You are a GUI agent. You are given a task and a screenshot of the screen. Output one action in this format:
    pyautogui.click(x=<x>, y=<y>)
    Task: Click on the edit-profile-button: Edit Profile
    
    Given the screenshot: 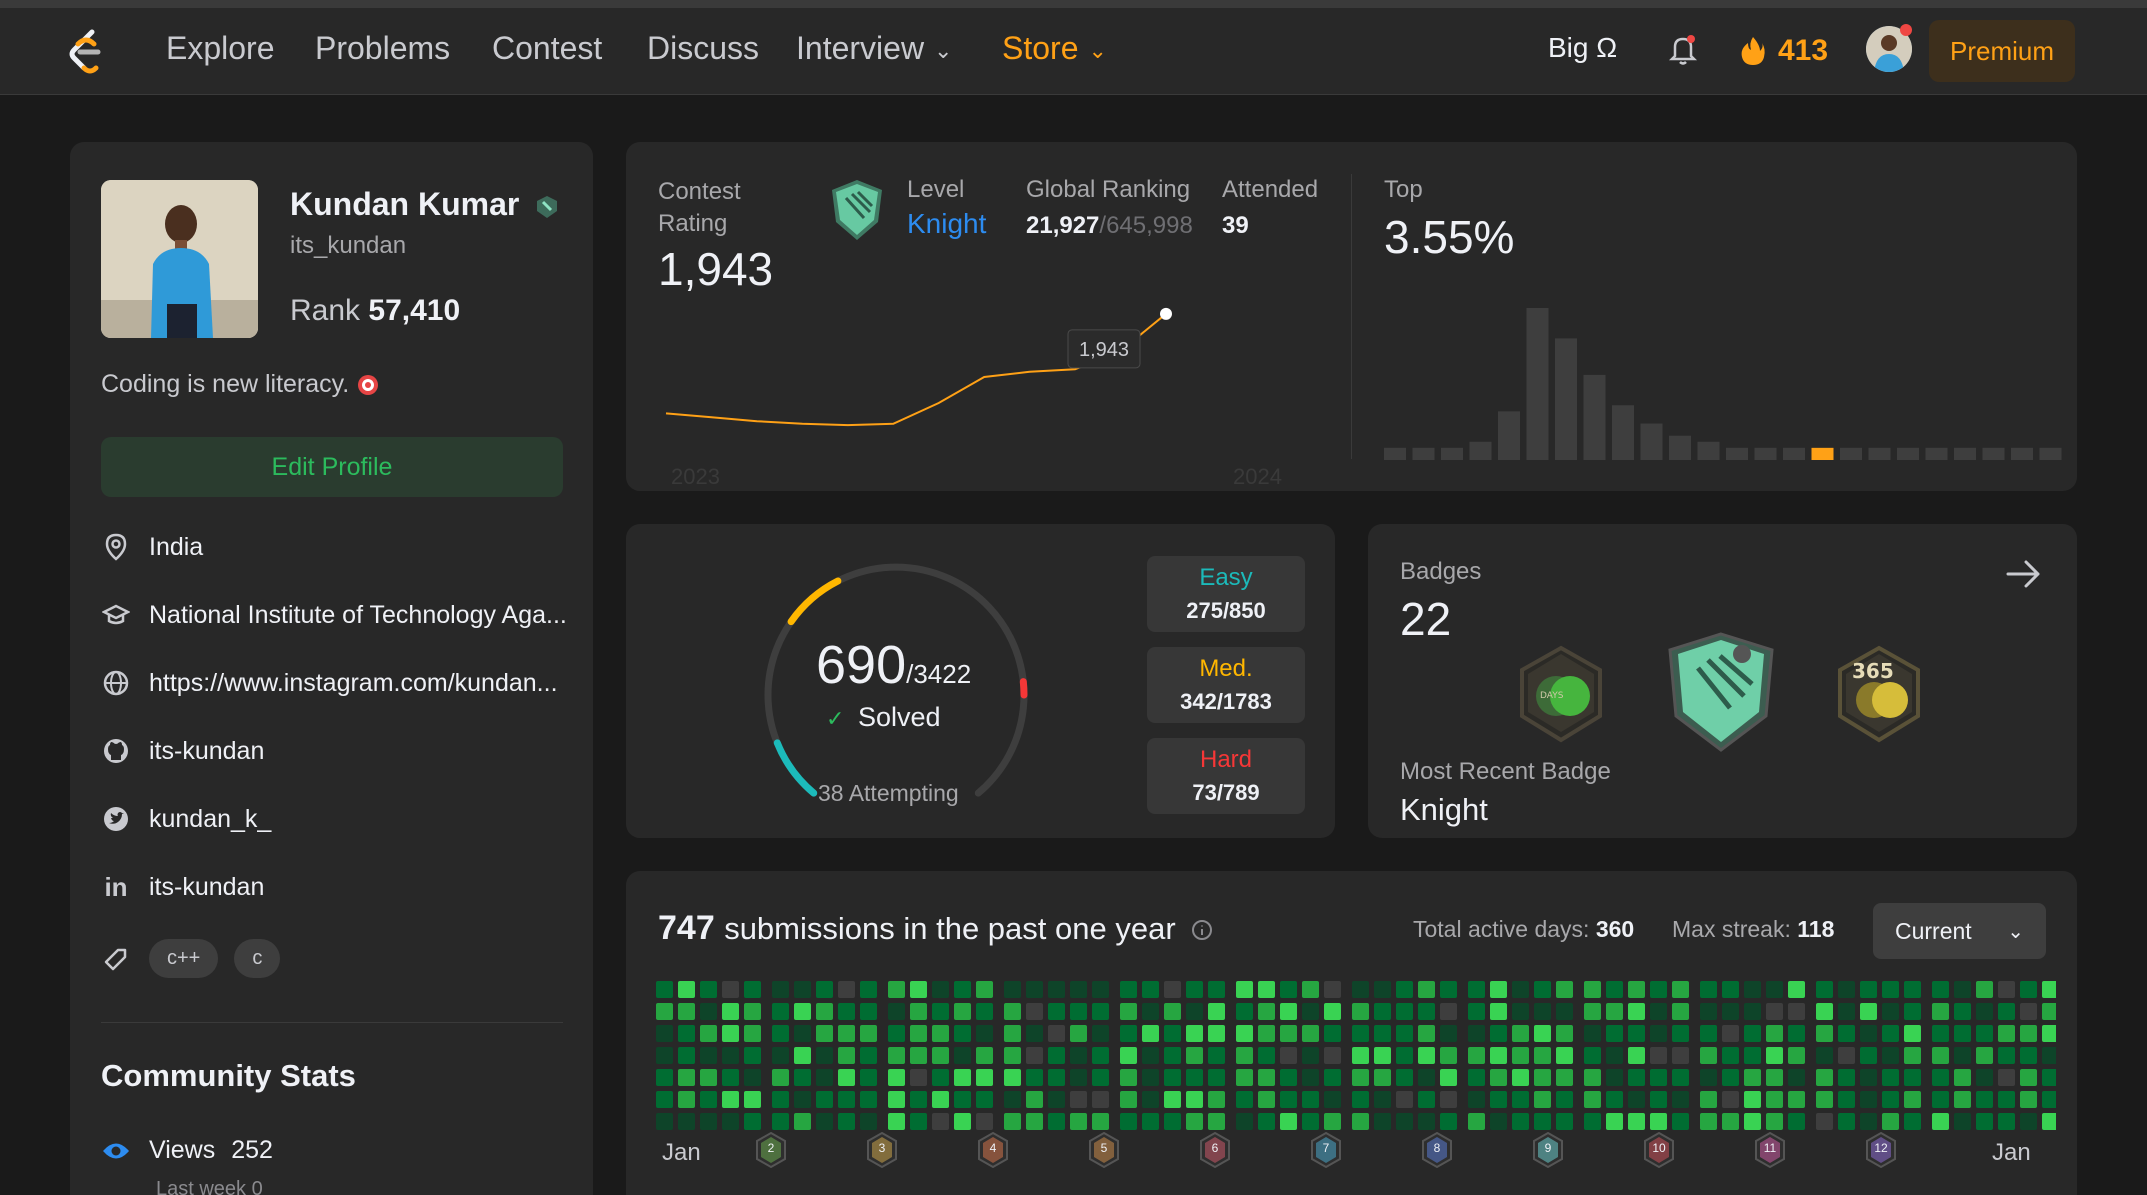 What is the action you would take?
    pyautogui.click(x=332, y=467)
    